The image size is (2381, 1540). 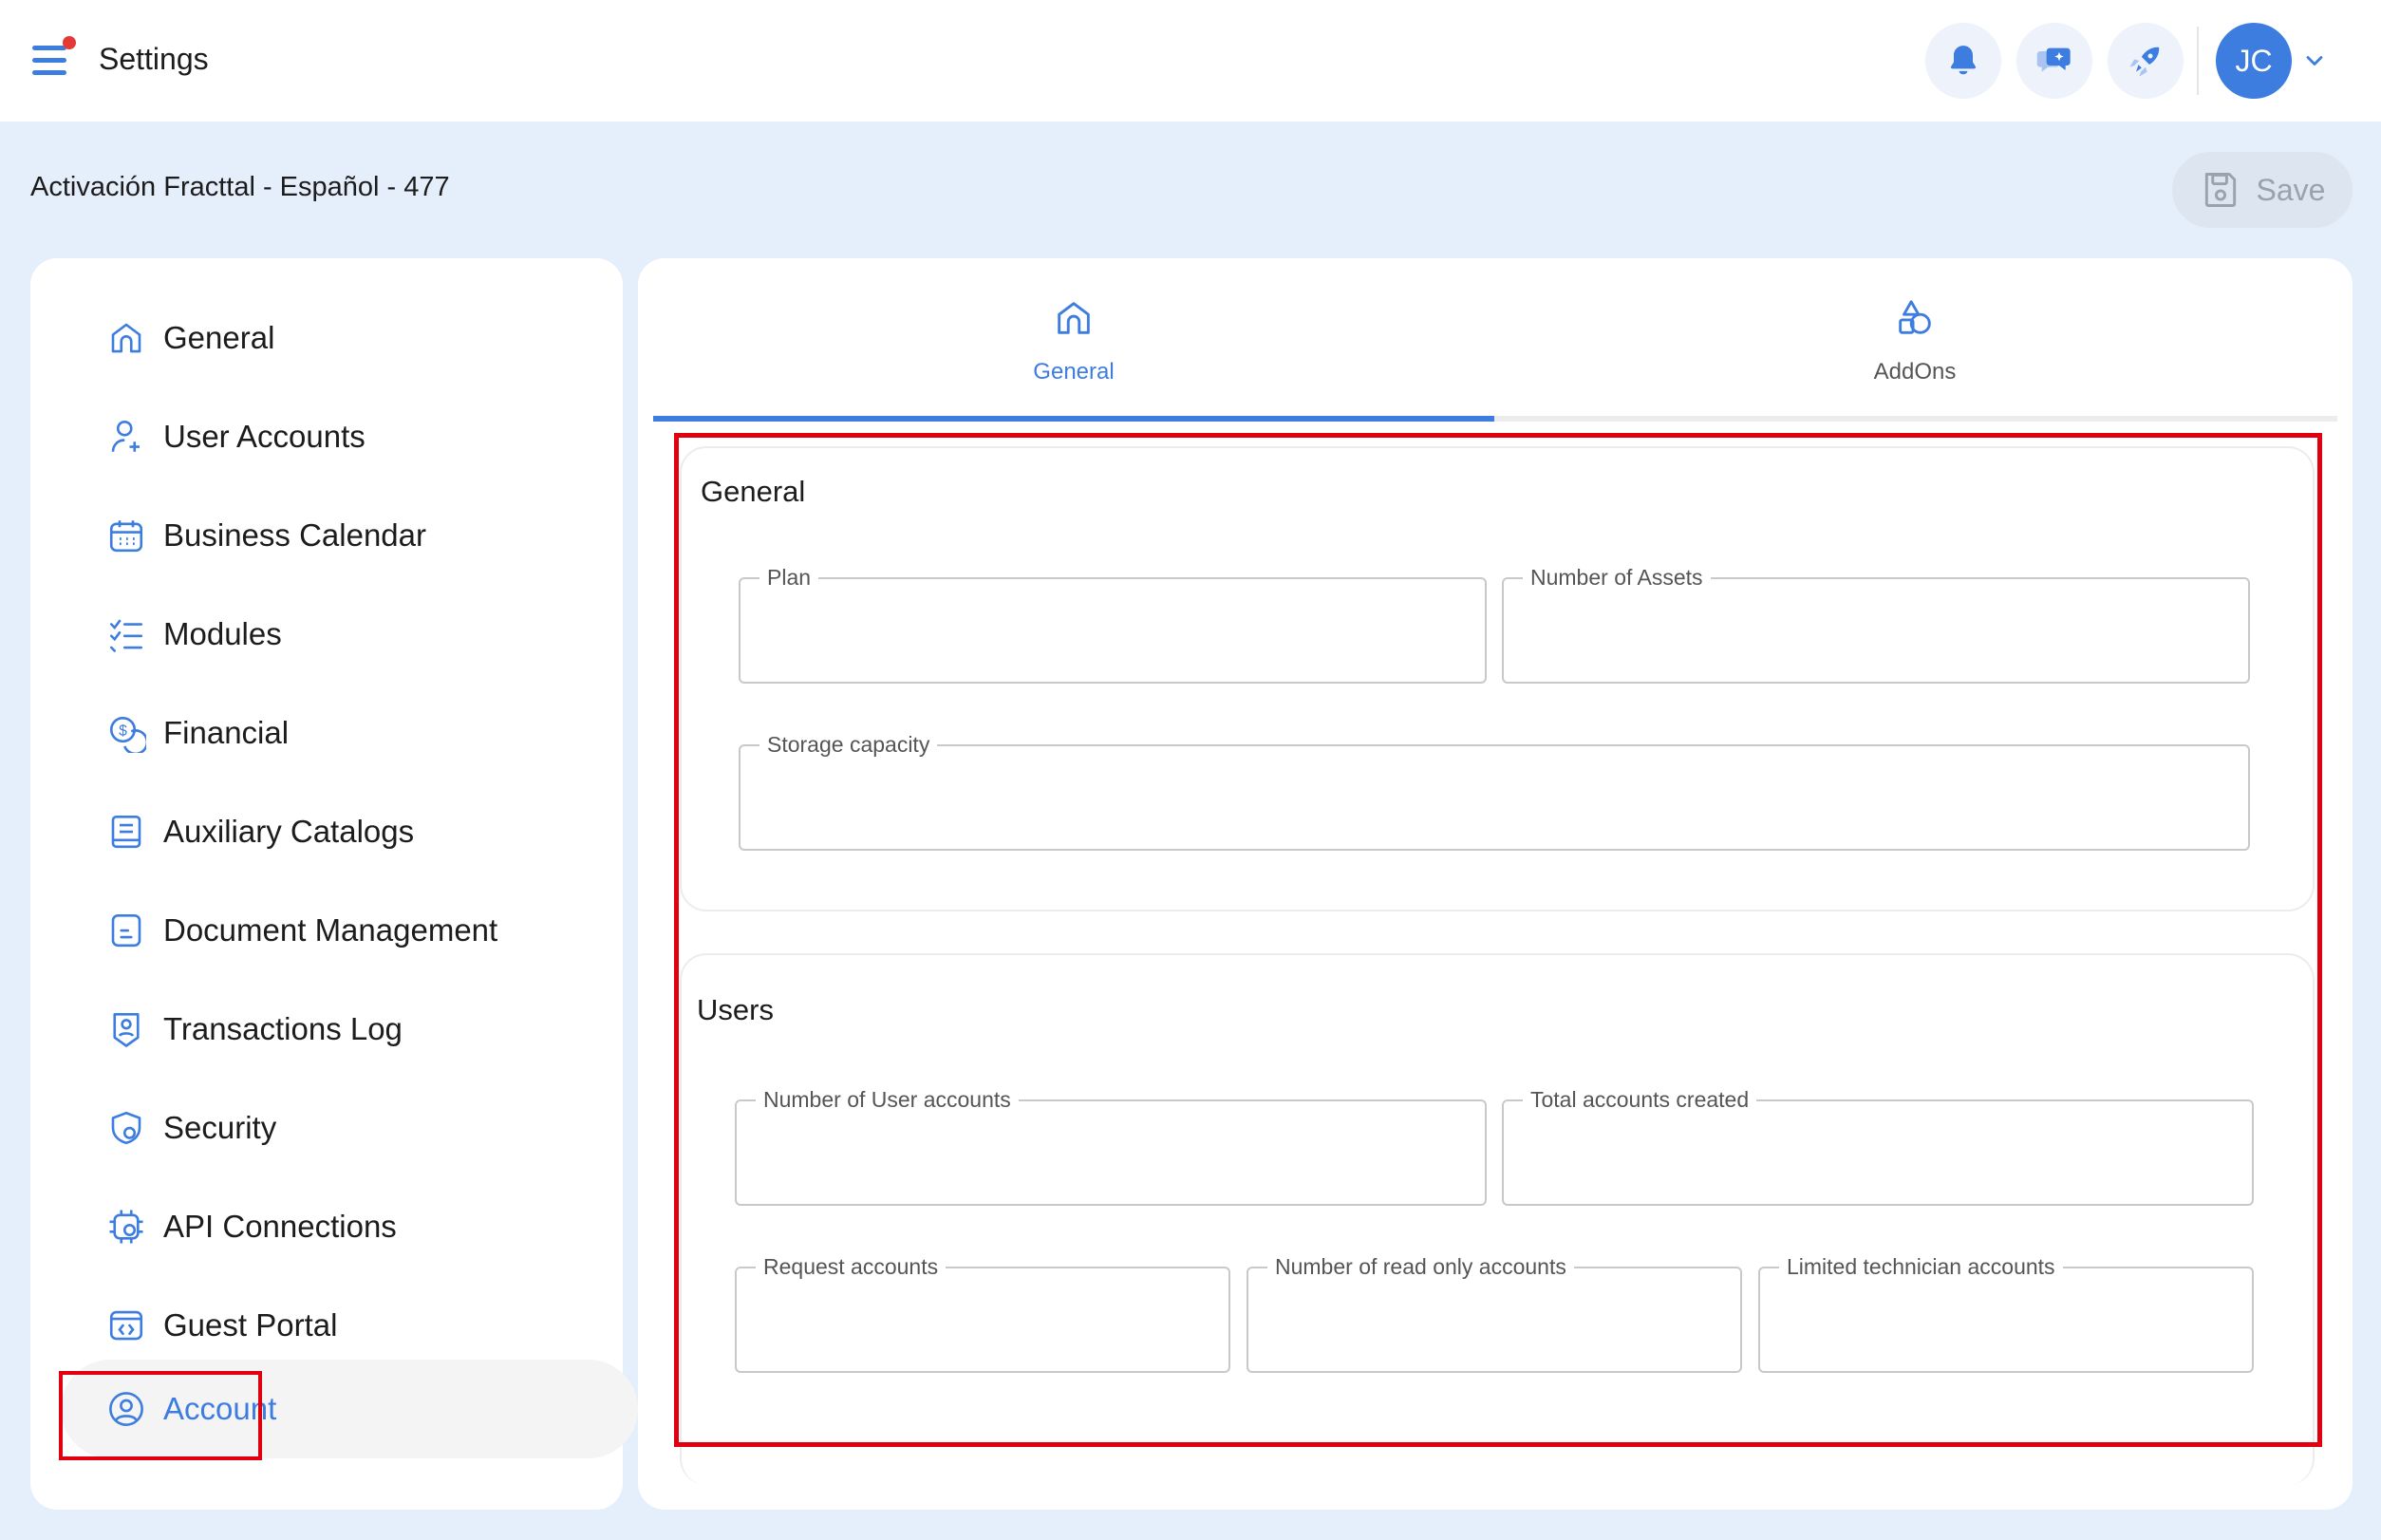 What do you see at coordinates (280, 1227) in the screenshot?
I see `sidebar-item-label: API Connections` at bounding box center [280, 1227].